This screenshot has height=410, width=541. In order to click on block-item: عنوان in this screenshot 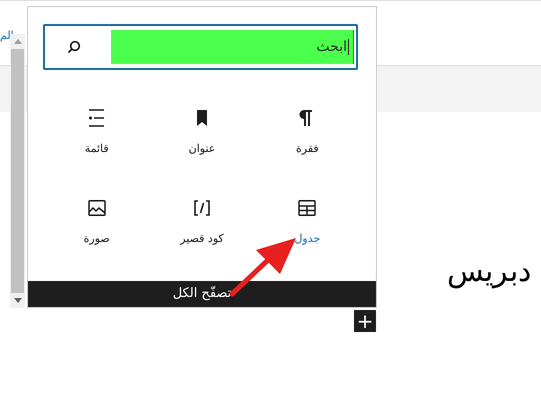, I will do `click(202, 138)`.